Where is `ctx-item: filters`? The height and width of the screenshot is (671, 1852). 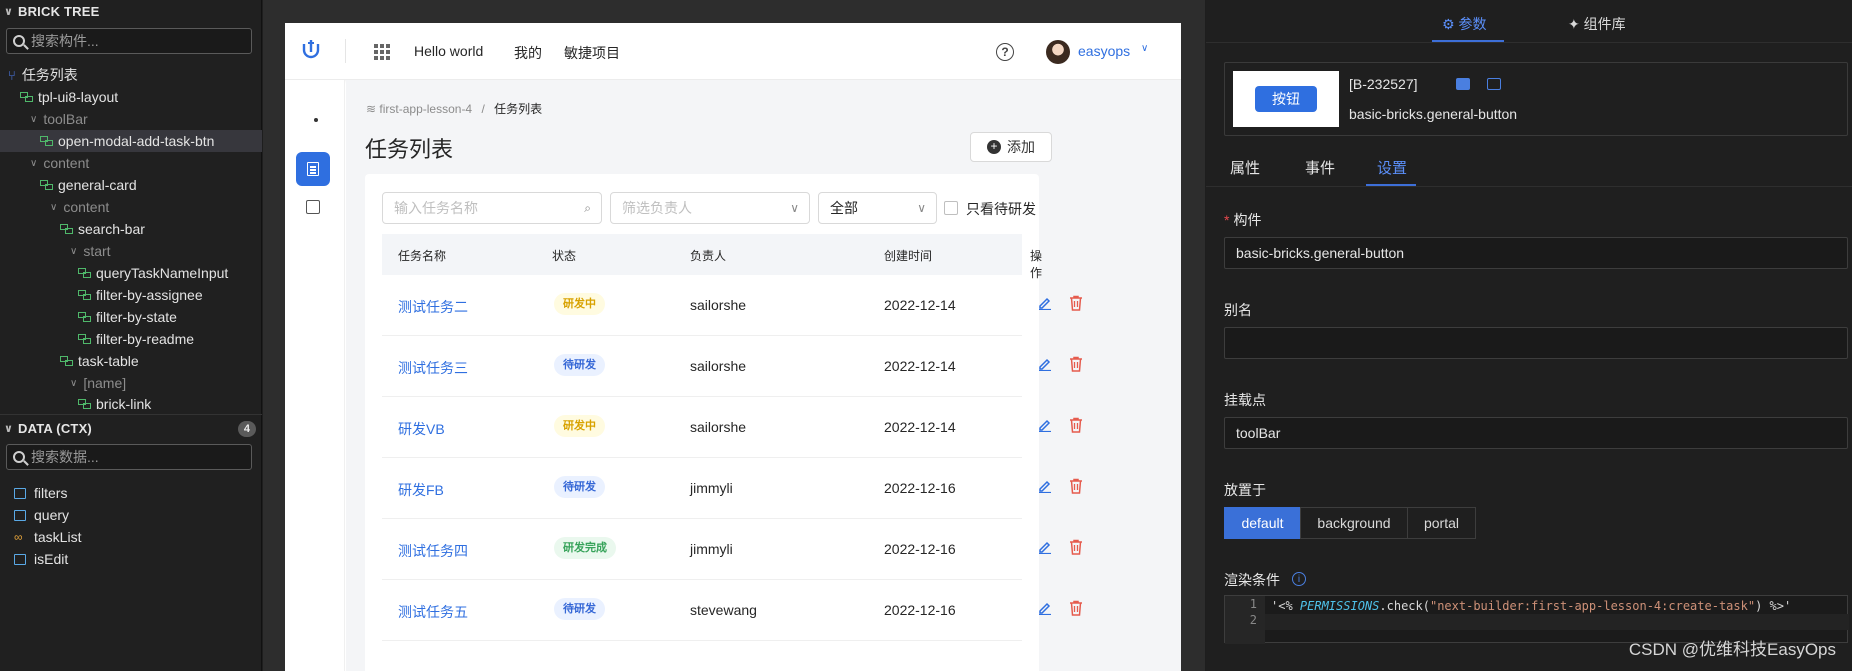 ctx-item: filters is located at coordinates (131, 493).